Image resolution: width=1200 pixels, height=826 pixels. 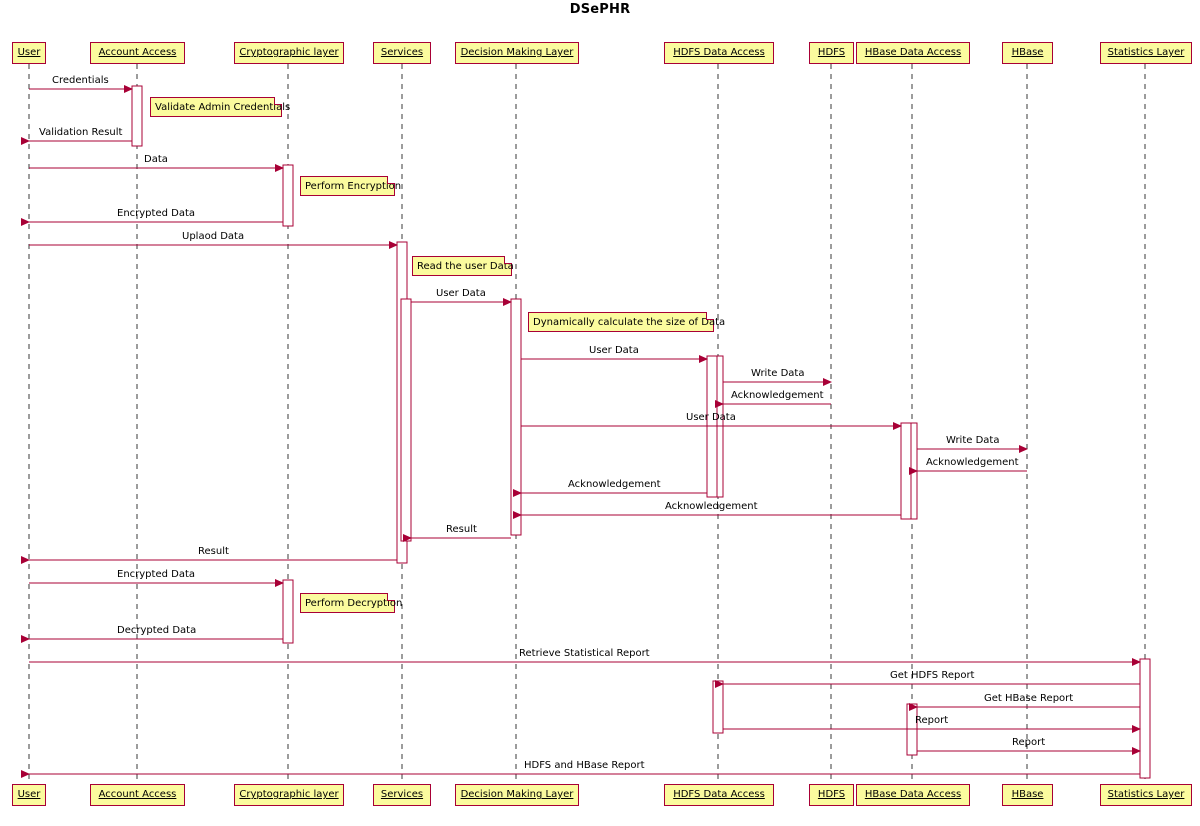 I want to click on participant-hdfs-header: HDFS, so click(x=831, y=53).